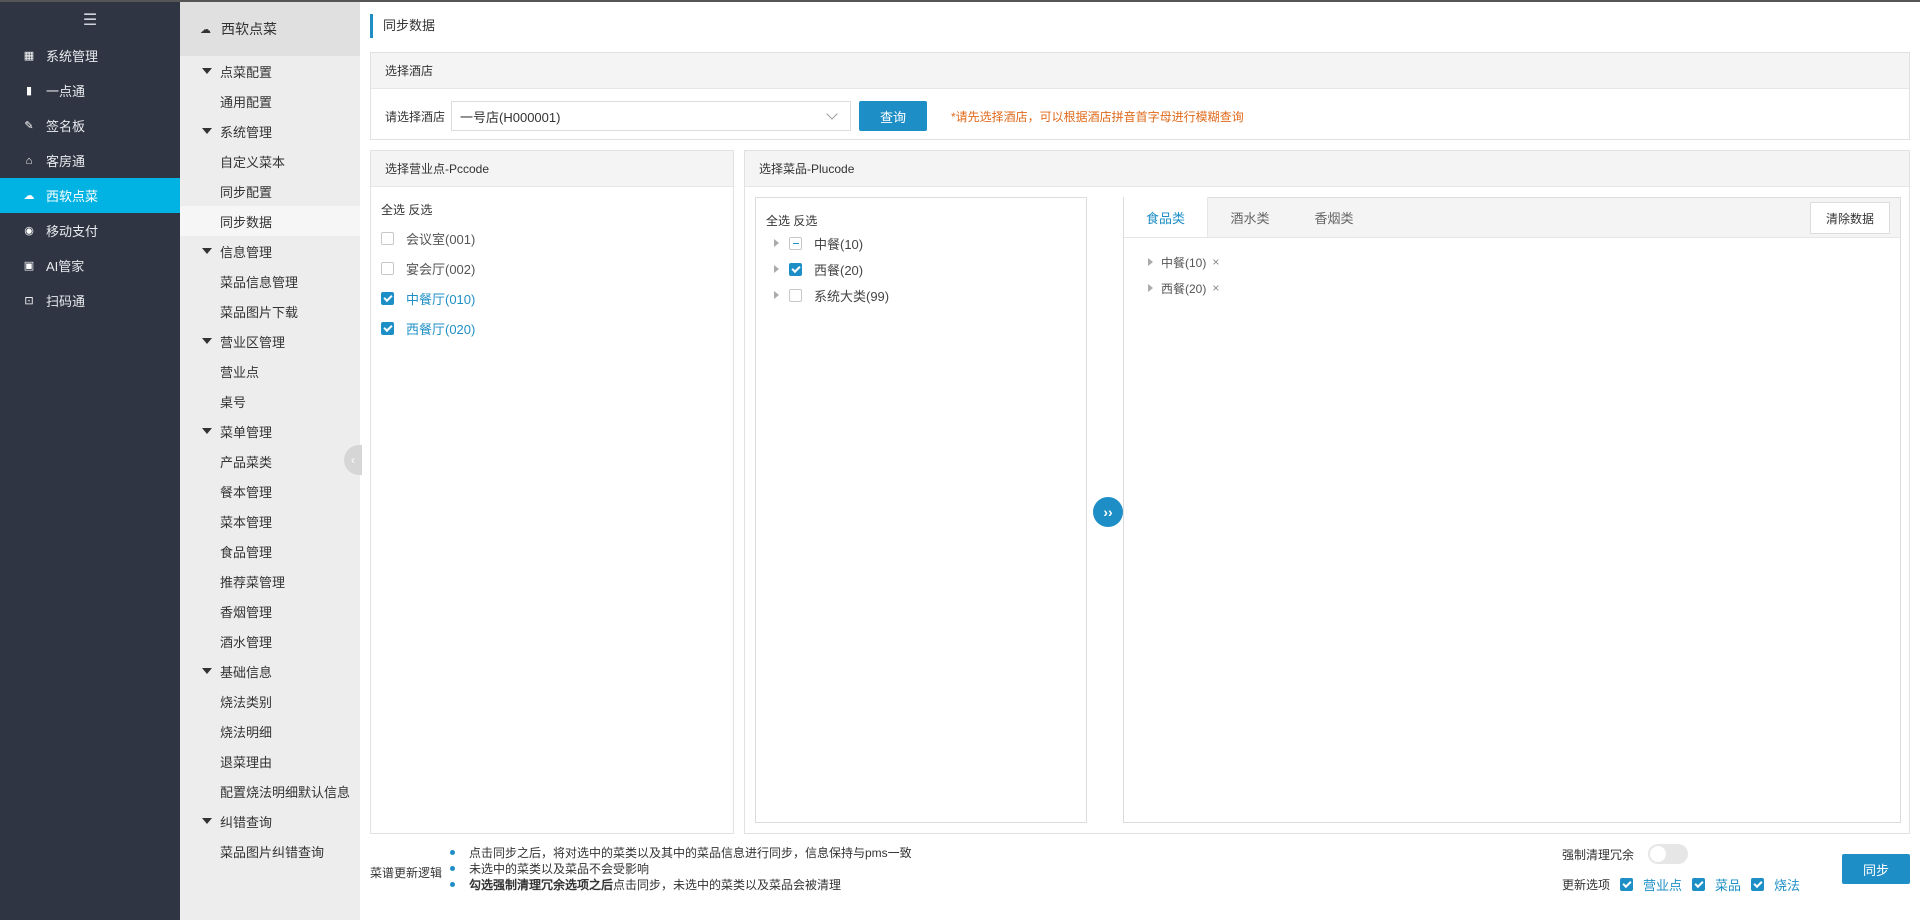  Describe the element at coordinates (893, 116) in the screenshot. I see `query-button: 查询` at that location.